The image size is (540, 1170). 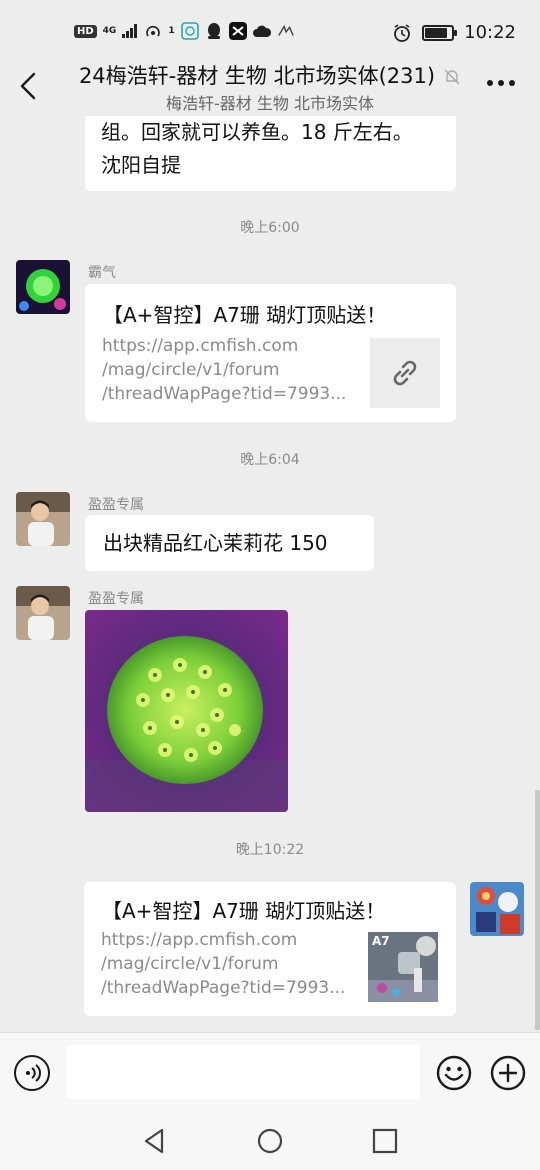 I want to click on input-bar, so click(x=270, y=1072).